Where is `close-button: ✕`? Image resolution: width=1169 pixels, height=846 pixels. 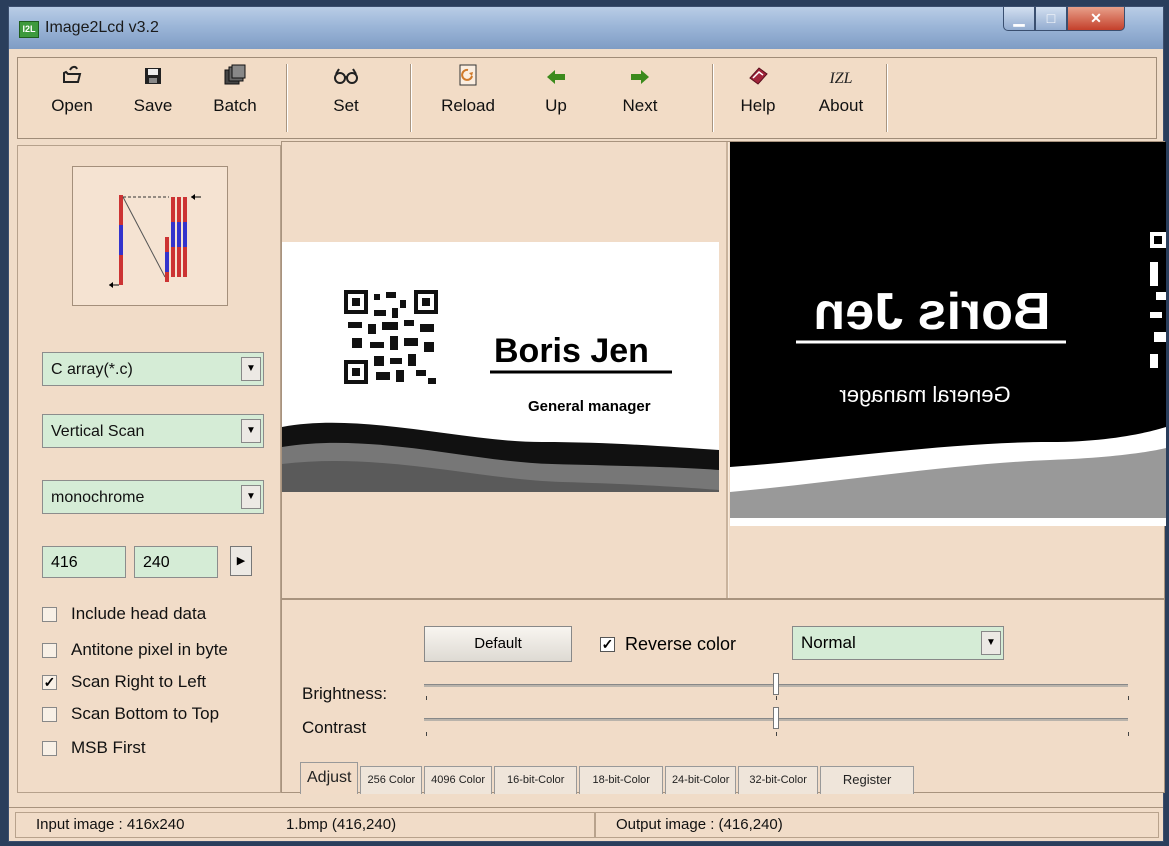 close-button: ✕ is located at coordinates (1096, 19).